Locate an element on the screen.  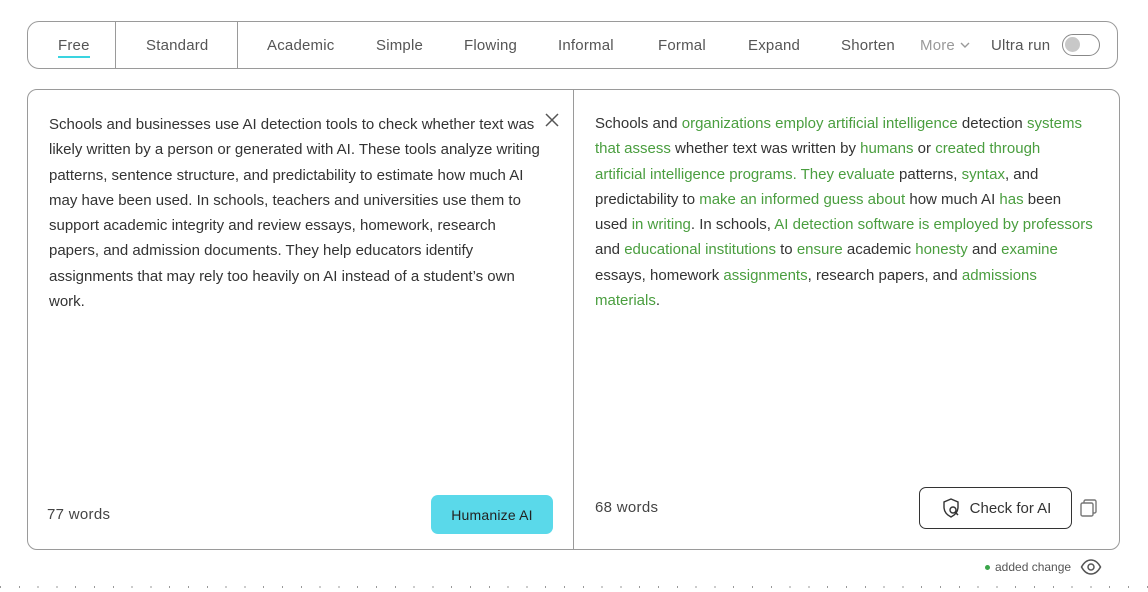
mode-tab-standard-label: Standard is located at coordinates (177, 45).